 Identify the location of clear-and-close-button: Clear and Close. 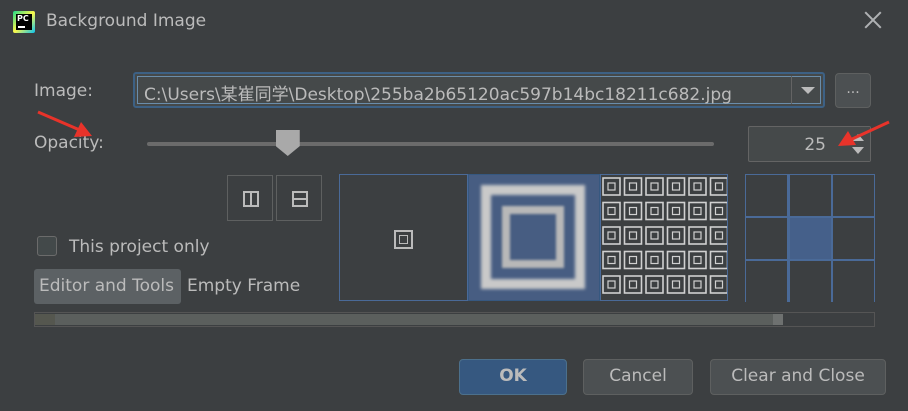
(798, 377).